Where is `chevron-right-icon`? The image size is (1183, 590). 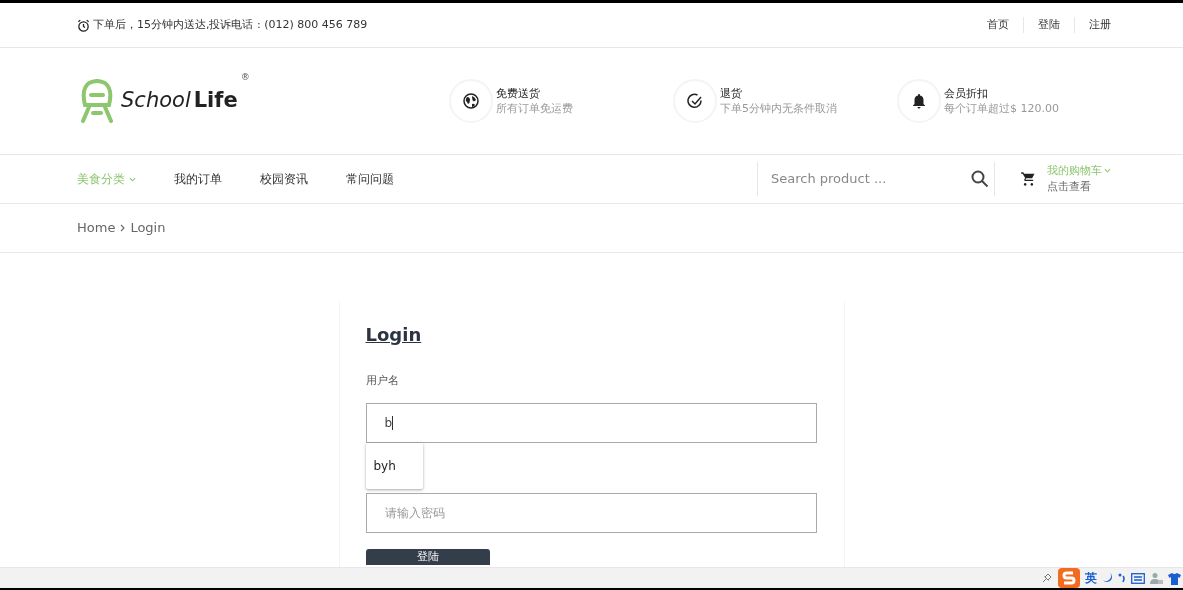 chevron-right-icon is located at coordinates (123, 228).